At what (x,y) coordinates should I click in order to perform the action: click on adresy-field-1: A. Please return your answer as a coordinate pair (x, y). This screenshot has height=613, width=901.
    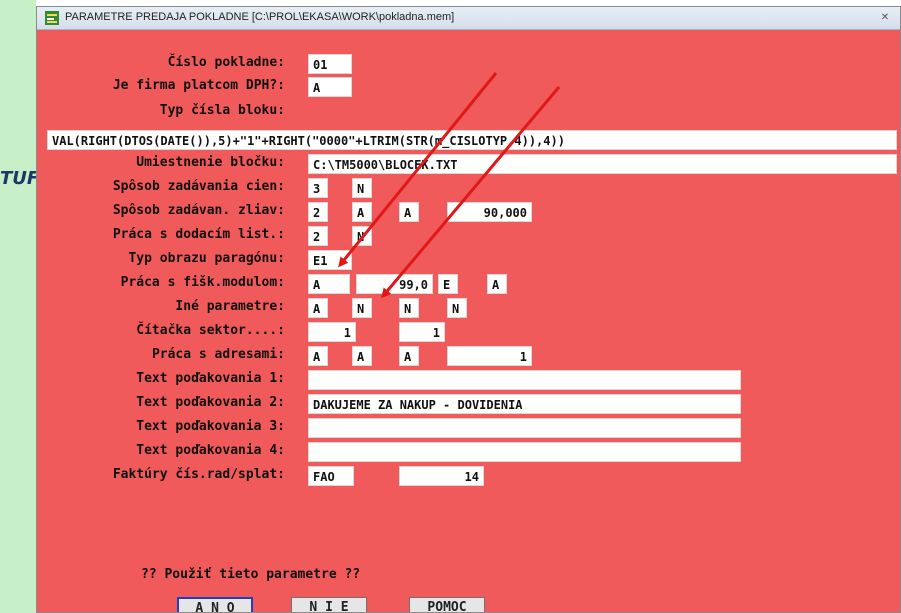
    Looking at the image, I should click on (318, 356).